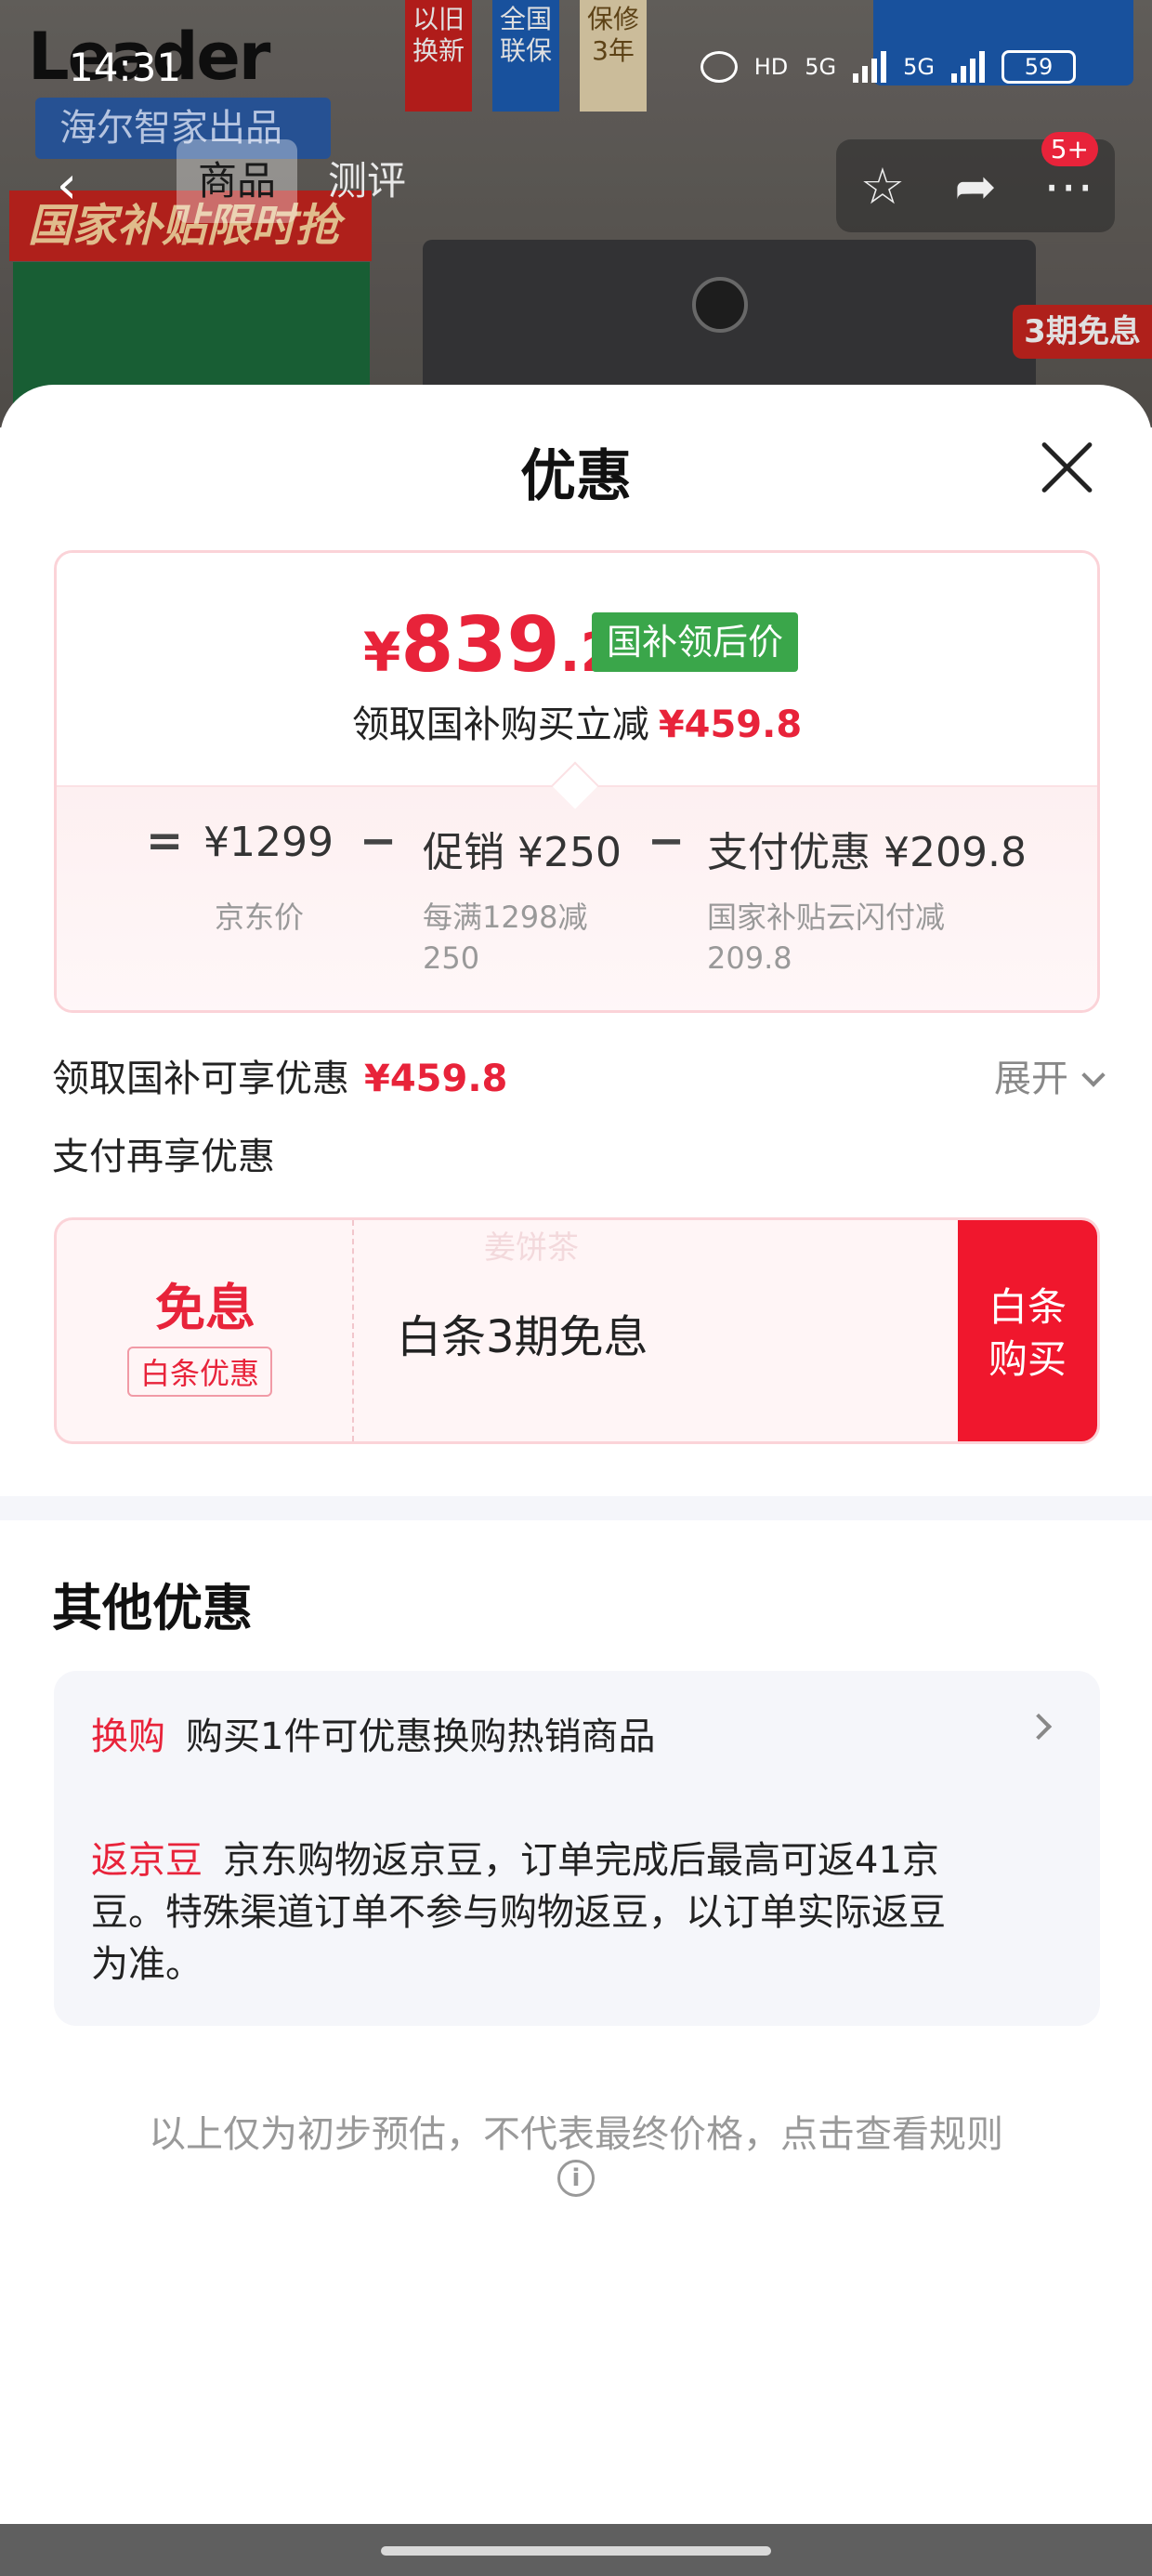 The width and height of the screenshot is (1152, 2576). What do you see at coordinates (888, 67) in the screenshot?
I see `status-icons: HD 5G 5G 59` at bounding box center [888, 67].